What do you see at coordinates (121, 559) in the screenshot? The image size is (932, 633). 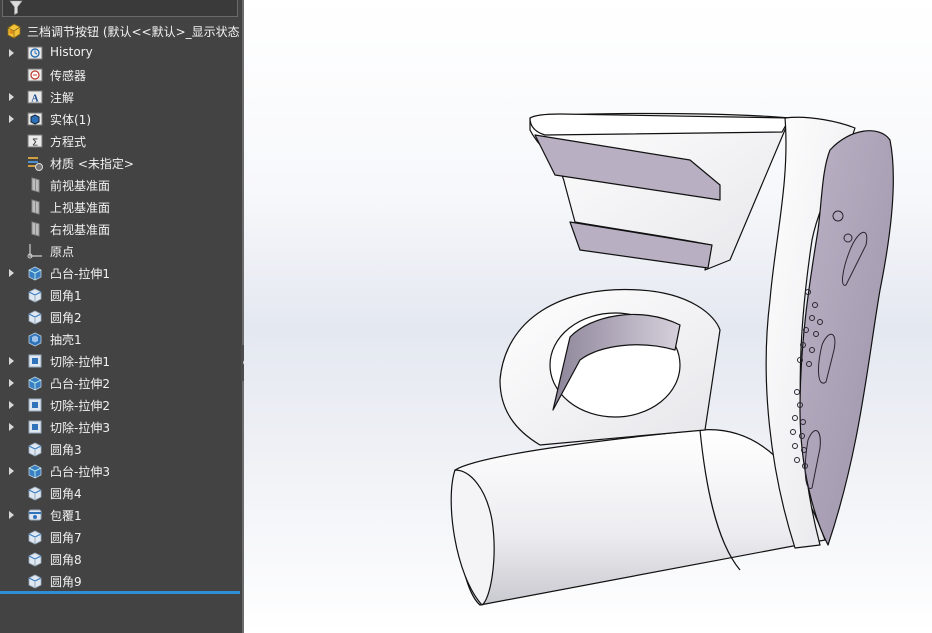 I see `tree-item: 圆角8` at bounding box center [121, 559].